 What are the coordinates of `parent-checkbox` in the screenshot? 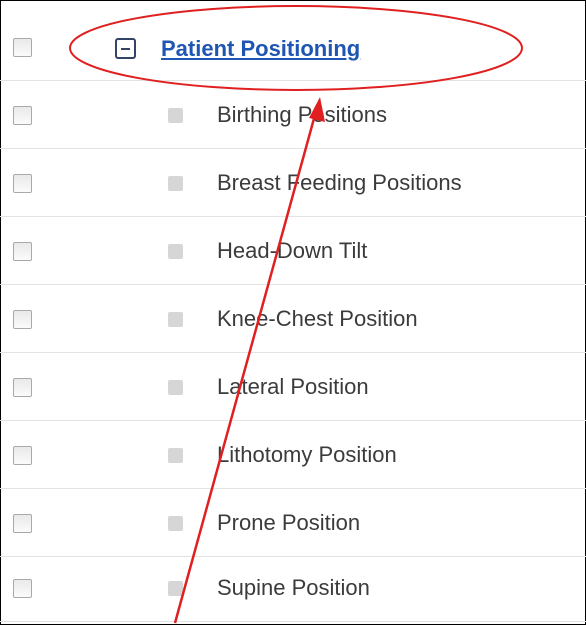 It's located at (22, 47).